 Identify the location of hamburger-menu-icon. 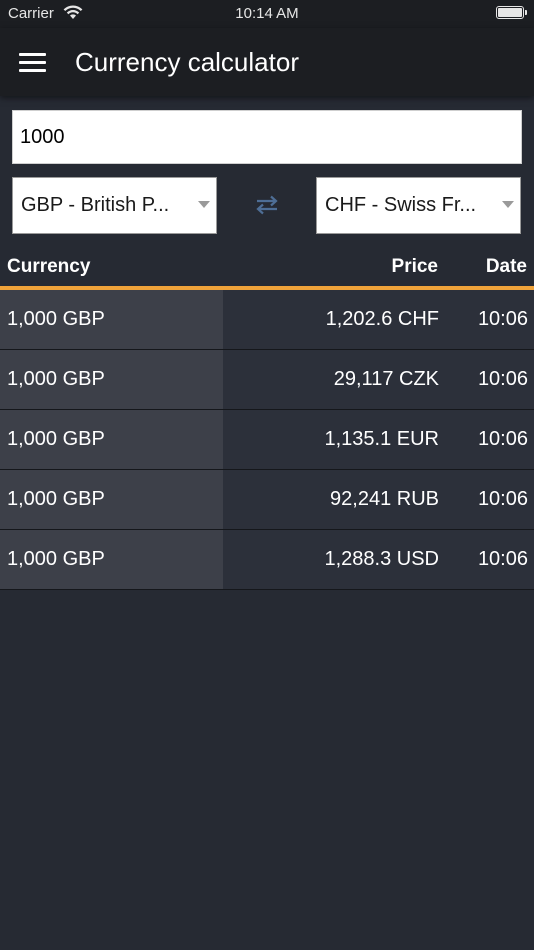
(32, 63).